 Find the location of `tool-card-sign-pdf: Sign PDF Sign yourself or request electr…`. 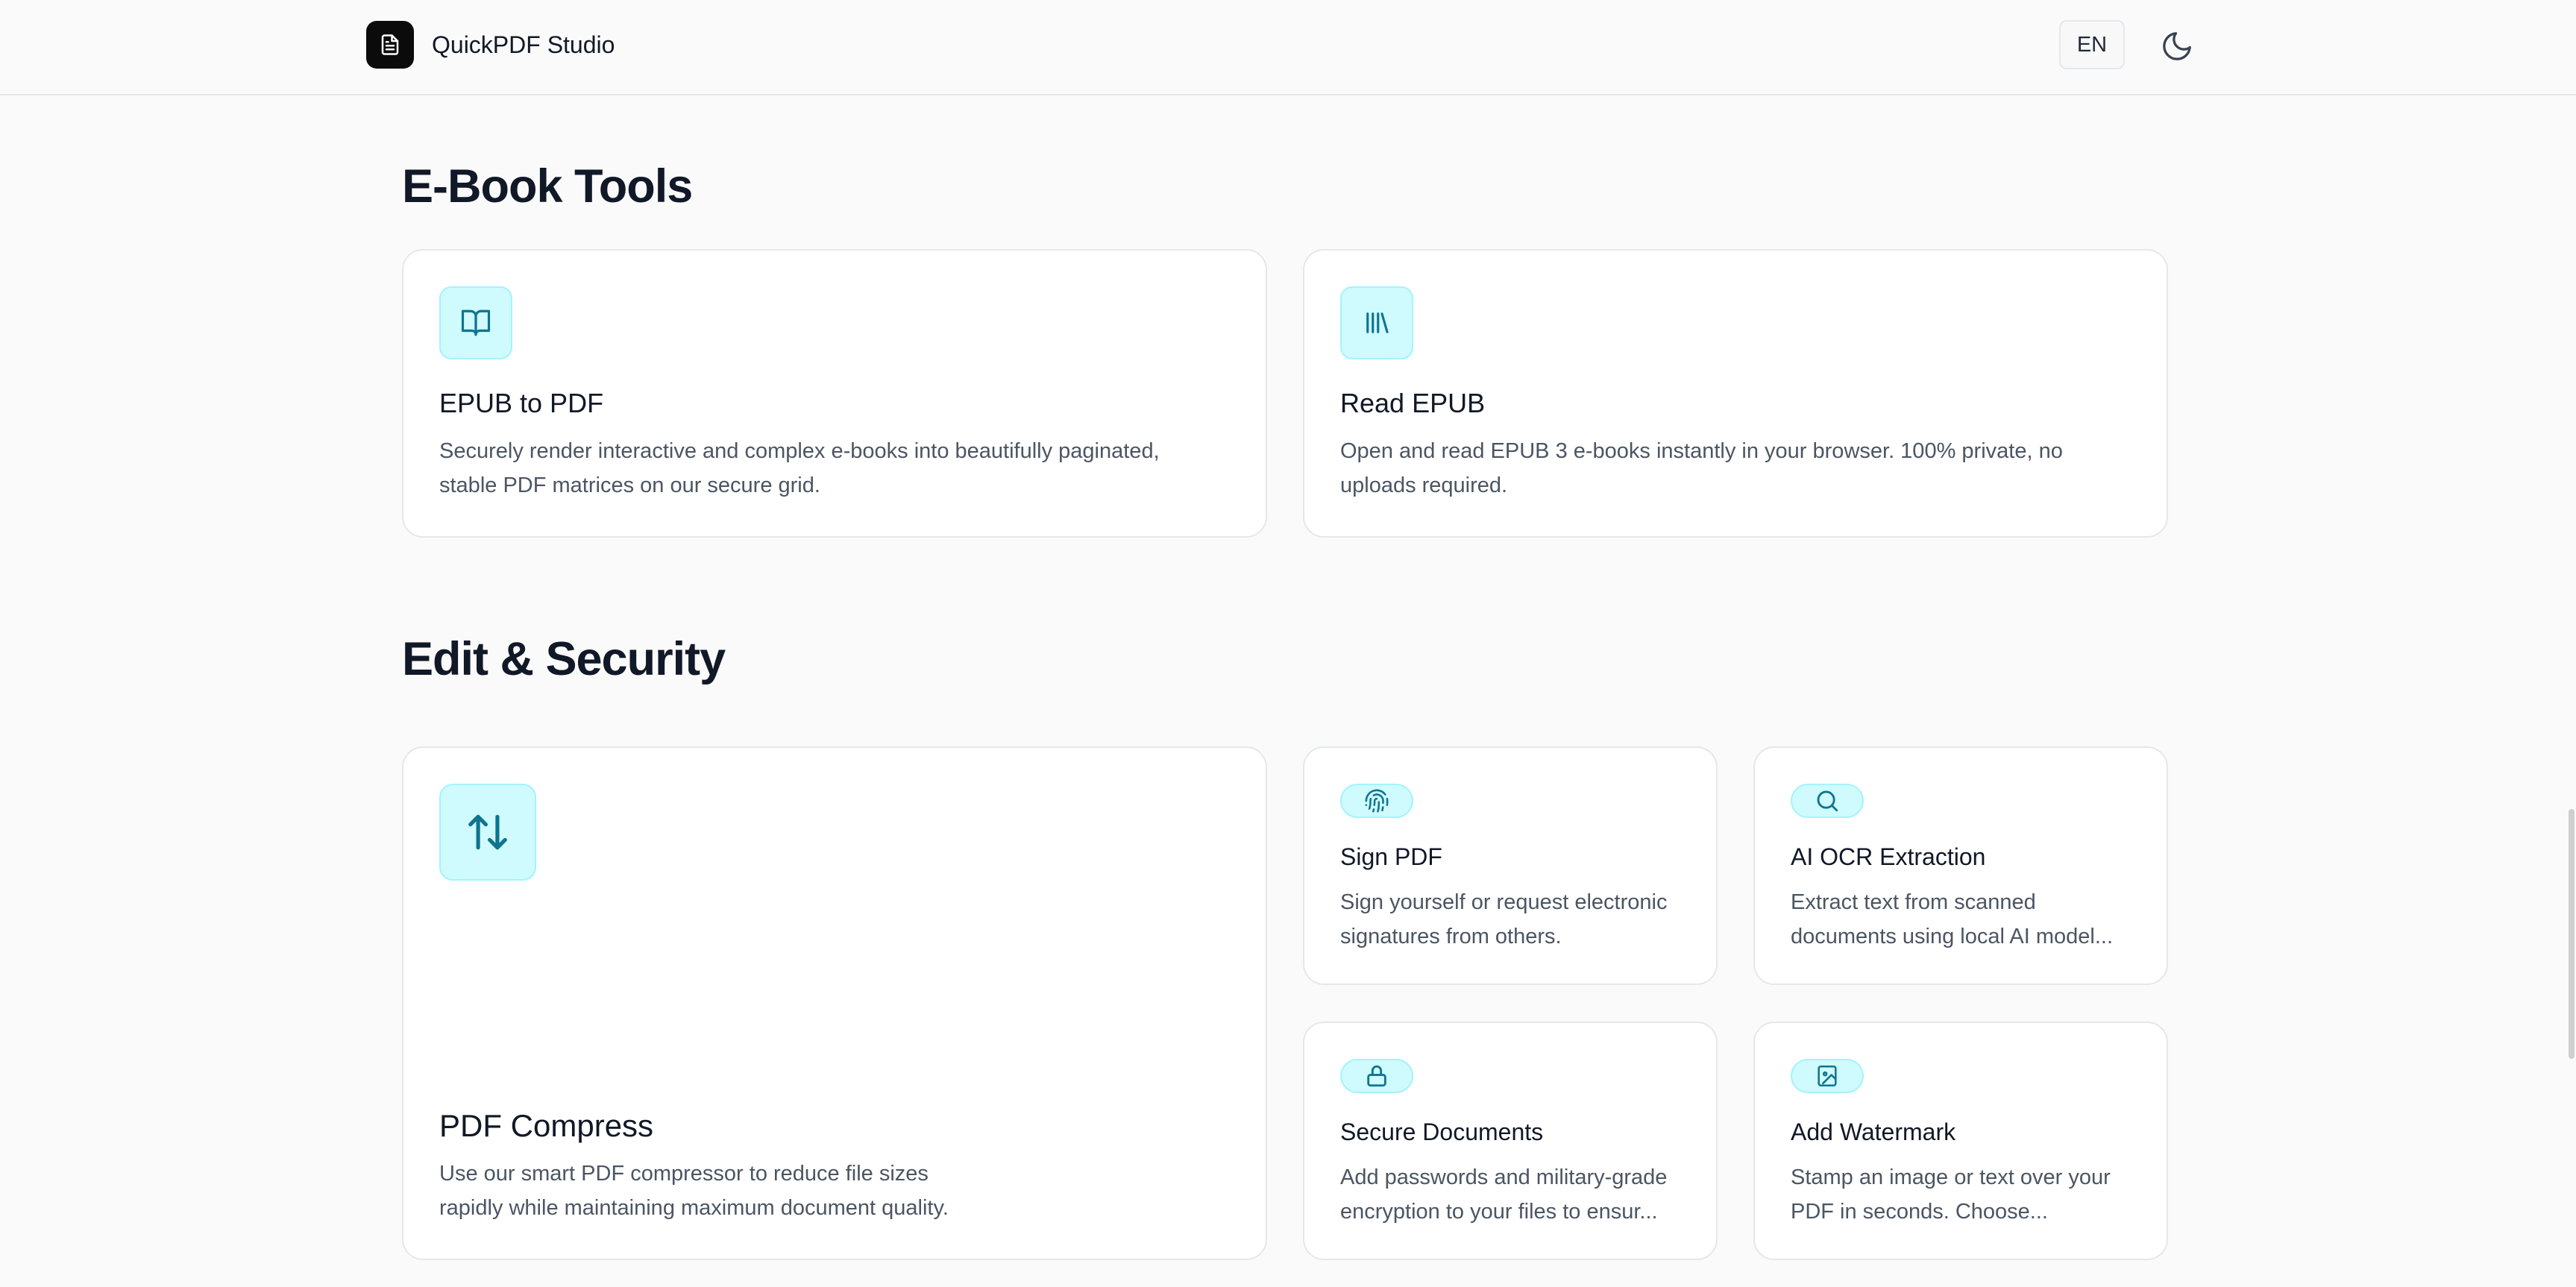

tool-card-sign-pdf: Sign PDF Sign yourself or request electr… is located at coordinates (1511, 866).